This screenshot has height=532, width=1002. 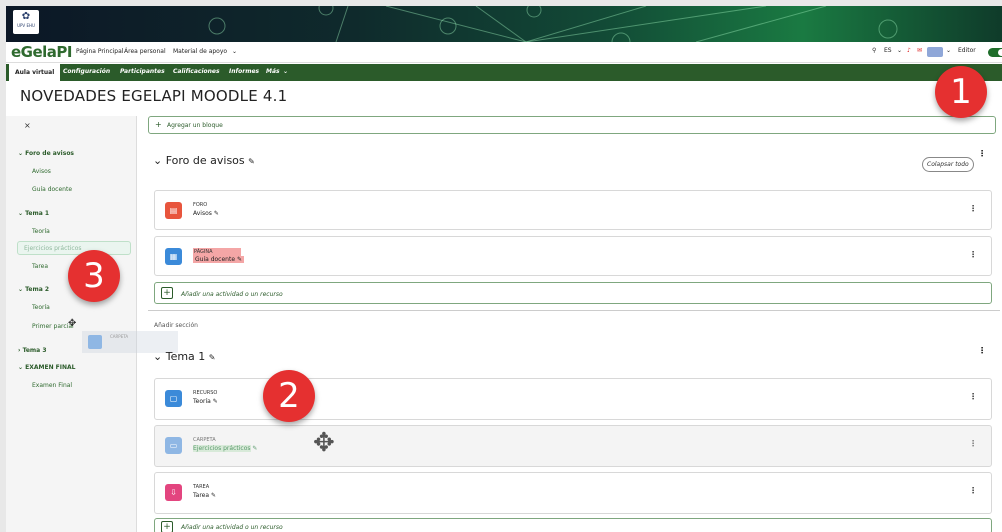 What do you see at coordinates (919, 50) in the screenshot?
I see `messages-icon: ✉` at bounding box center [919, 50].